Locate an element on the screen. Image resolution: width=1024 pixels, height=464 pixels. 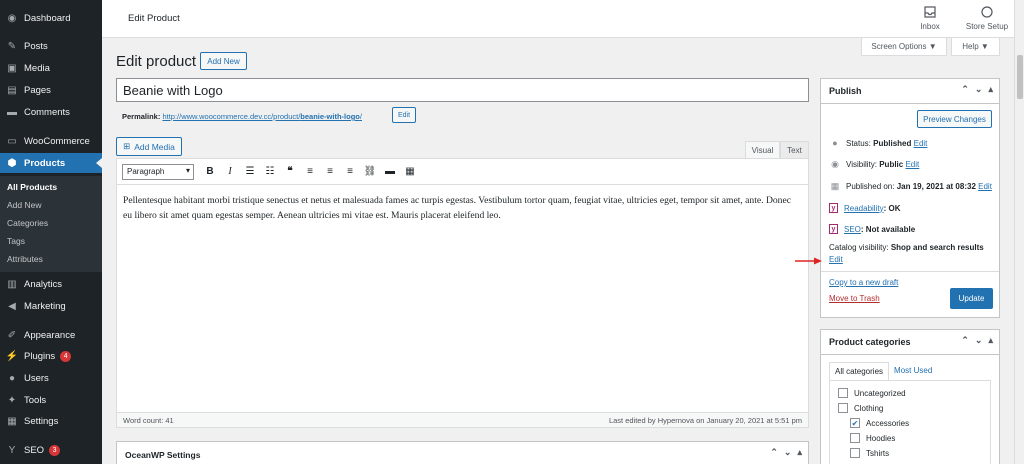
list-item: Uncategorized is located at coordinates (872, 393).